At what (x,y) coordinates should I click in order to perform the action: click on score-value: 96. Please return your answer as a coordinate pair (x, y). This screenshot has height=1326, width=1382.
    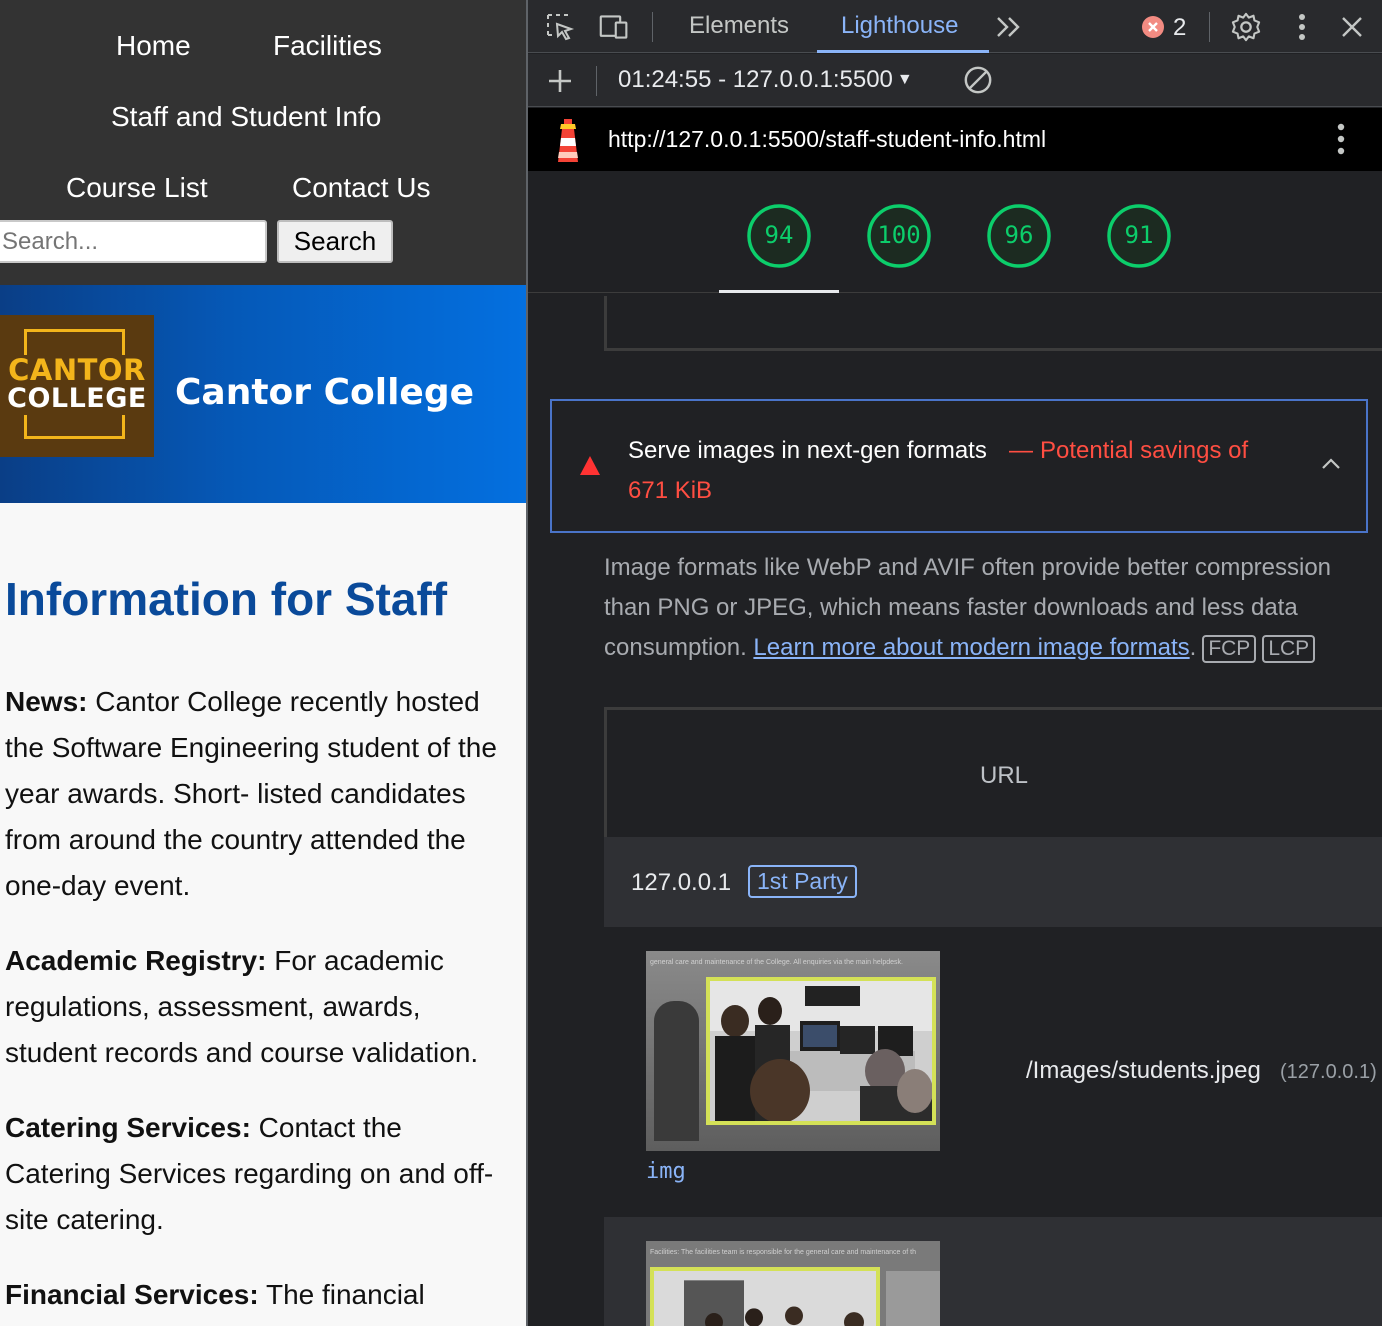
    Looking at the image, I should click on (1019, 235).